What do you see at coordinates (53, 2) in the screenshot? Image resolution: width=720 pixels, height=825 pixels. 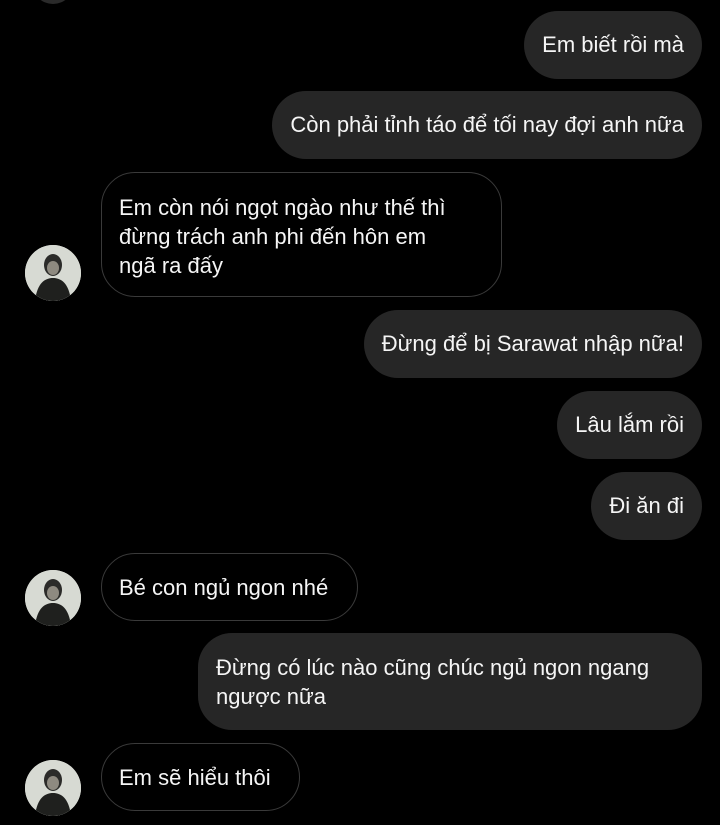 I see `contact-avatar-icon-partial` at bounding box center [53, 2].